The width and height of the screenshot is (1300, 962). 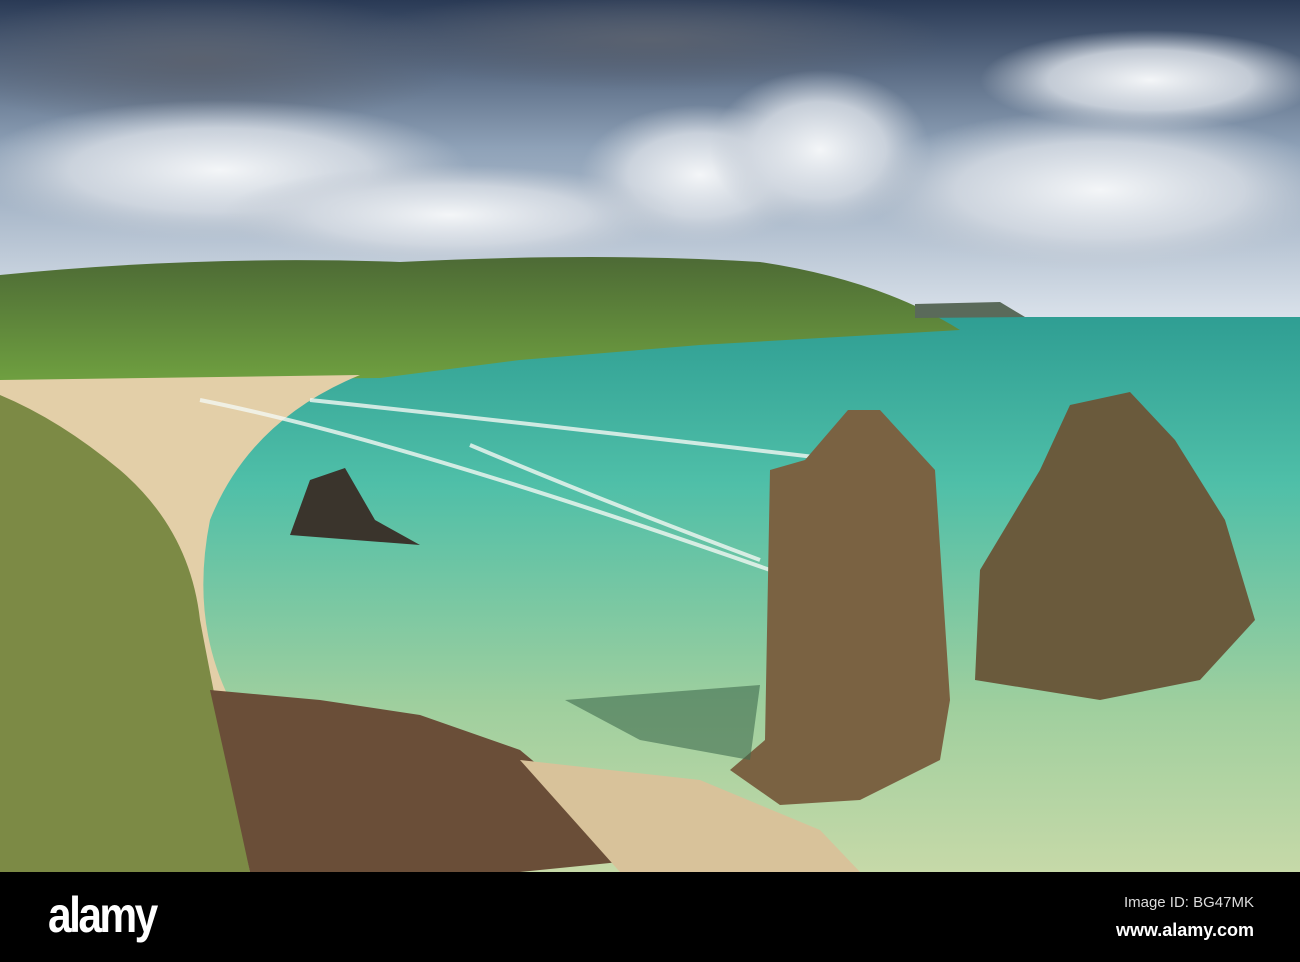 I want to click on image-id-label: Image ID: BG47MK, so click(x=1188, y=902).